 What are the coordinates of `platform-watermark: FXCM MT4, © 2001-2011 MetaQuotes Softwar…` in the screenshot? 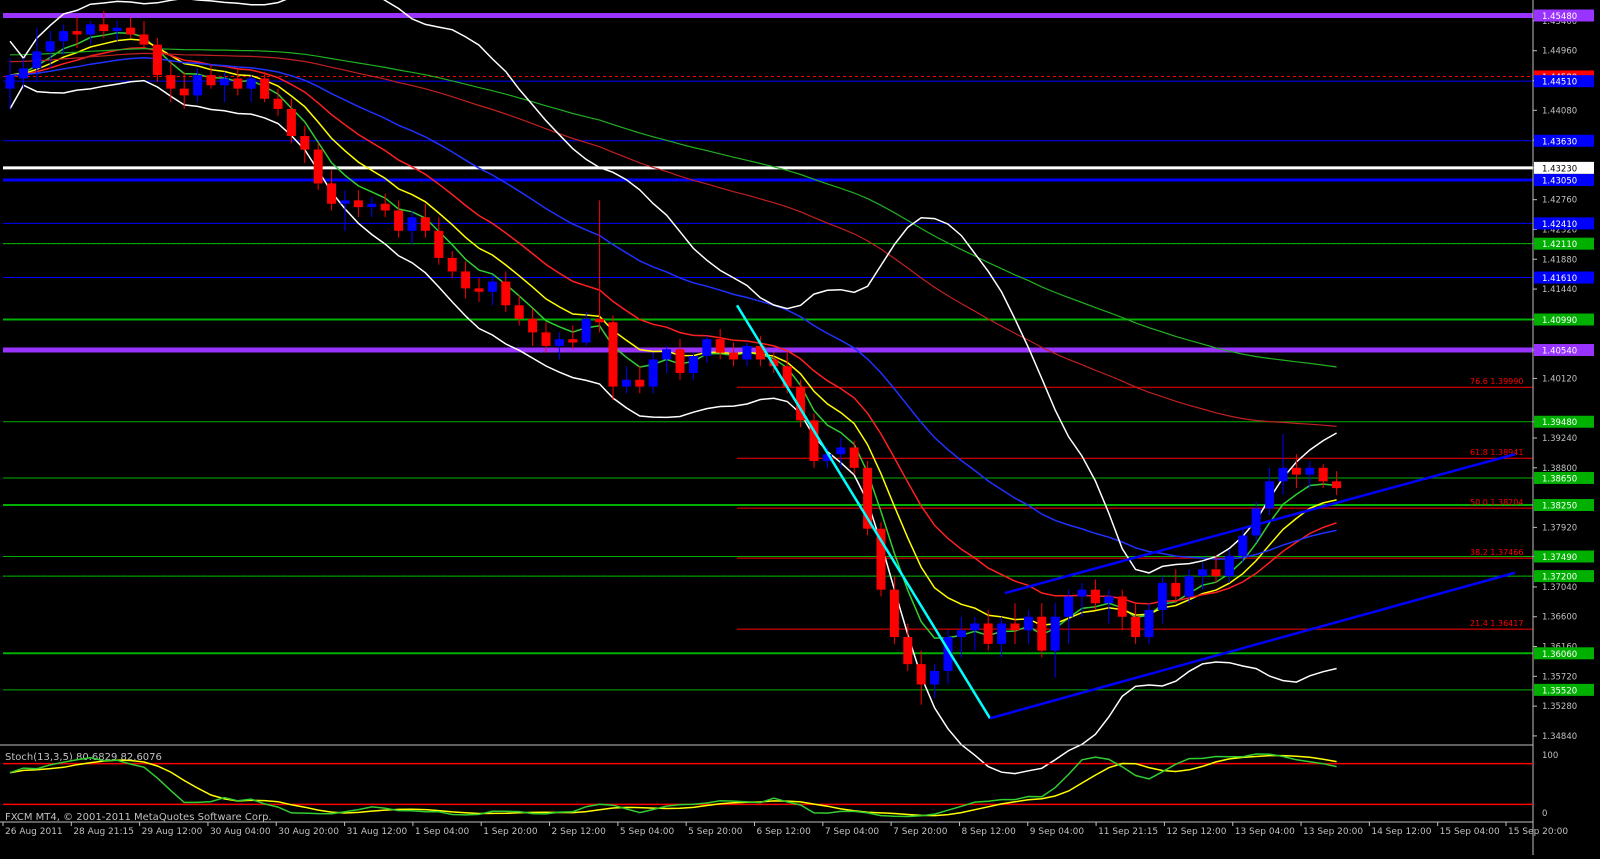 It's located at (138, 817).